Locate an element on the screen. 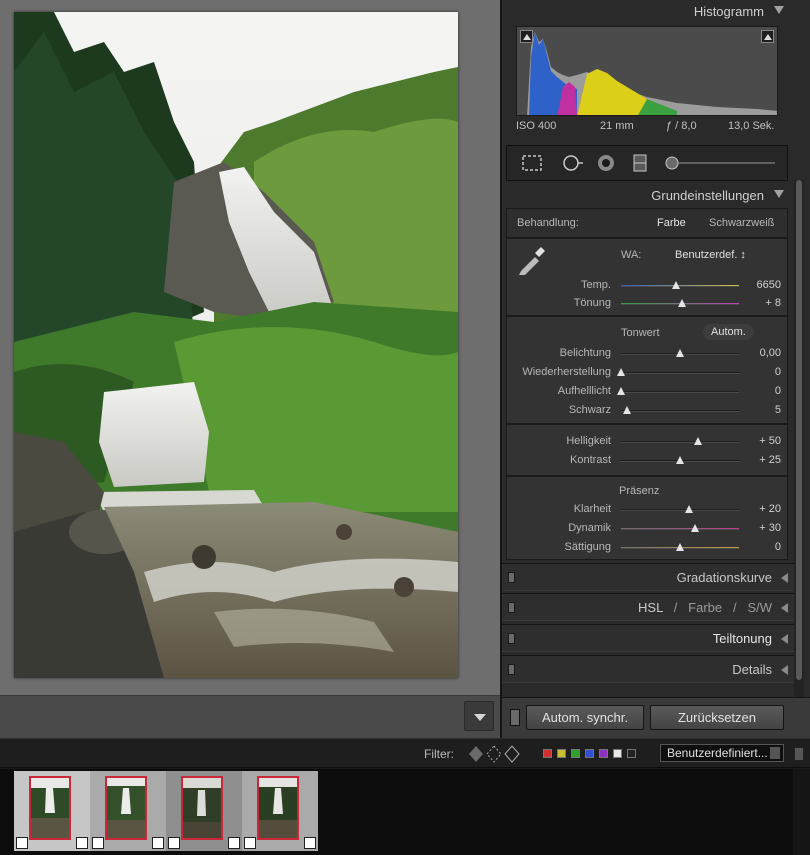  temp-value: 6650 is located at coordinates (762, 285).